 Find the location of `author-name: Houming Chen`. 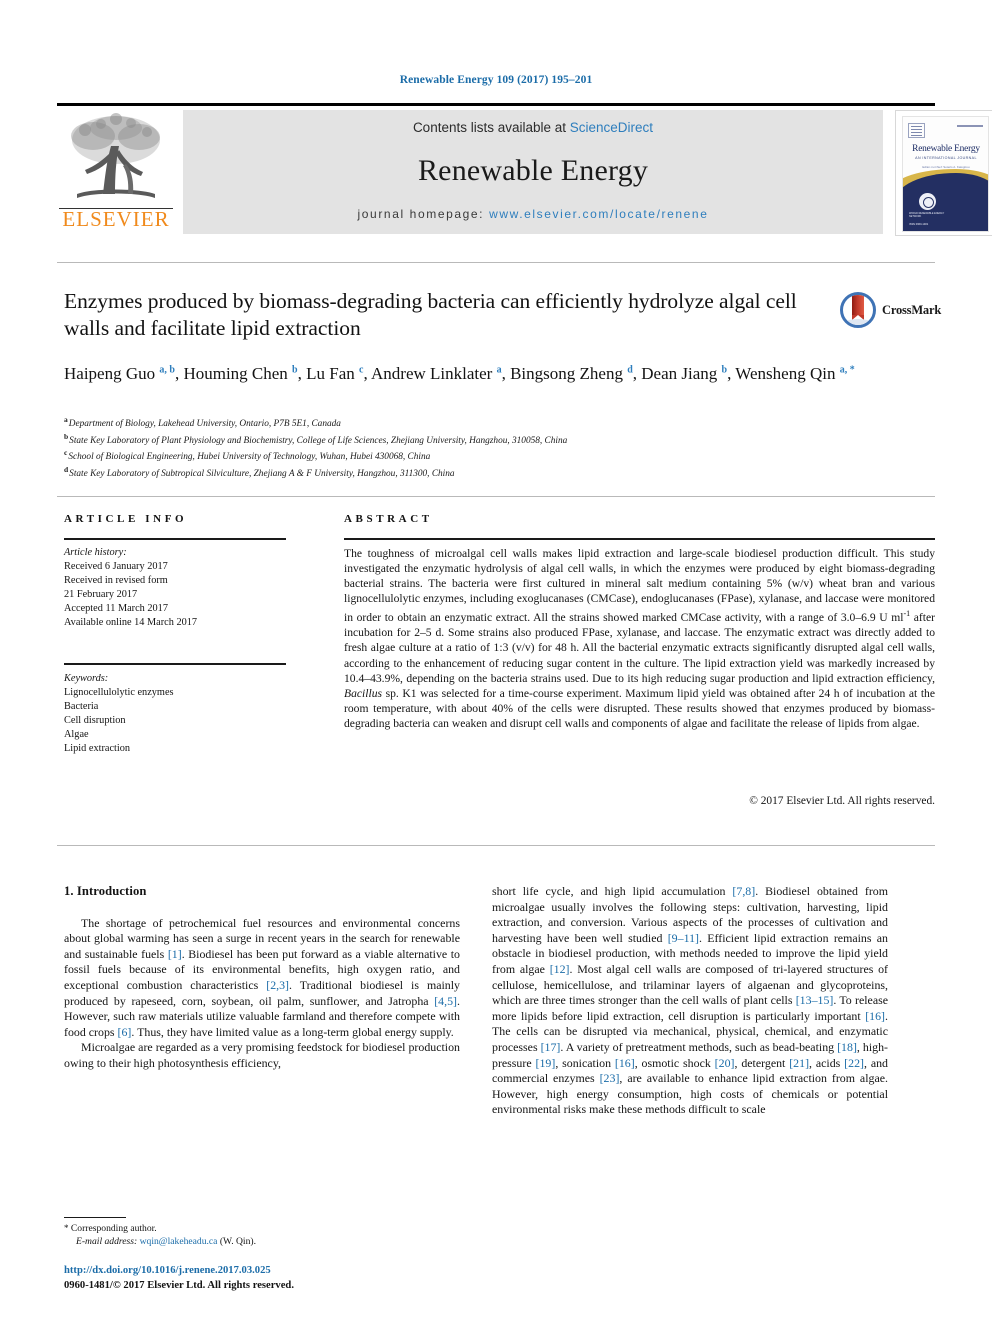

author-name: Houming Chen is located at coordinates (235, 373).